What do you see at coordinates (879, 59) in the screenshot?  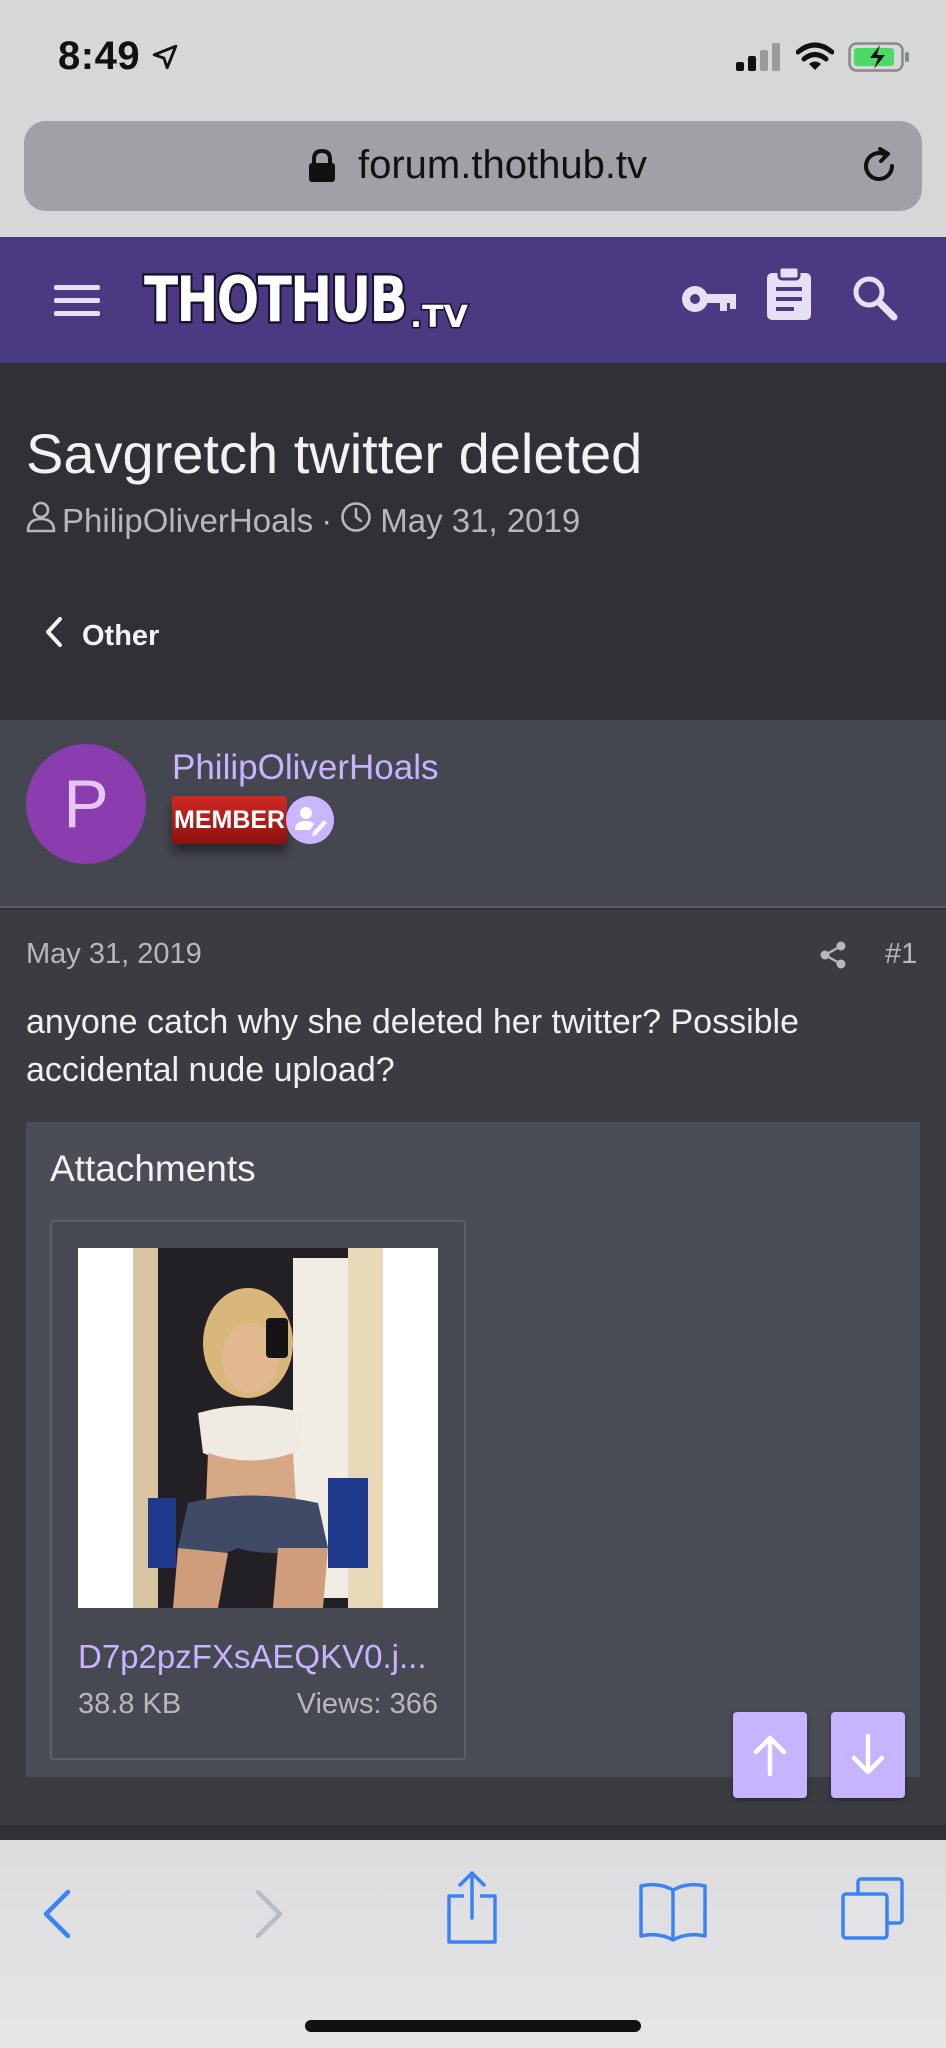 I see `battery-charging-icon` at bounding box center [879, 59].